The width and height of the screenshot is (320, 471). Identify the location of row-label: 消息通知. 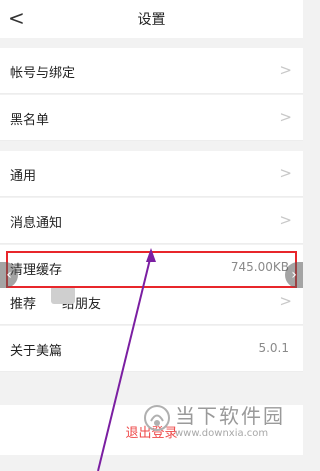
(36, 223).